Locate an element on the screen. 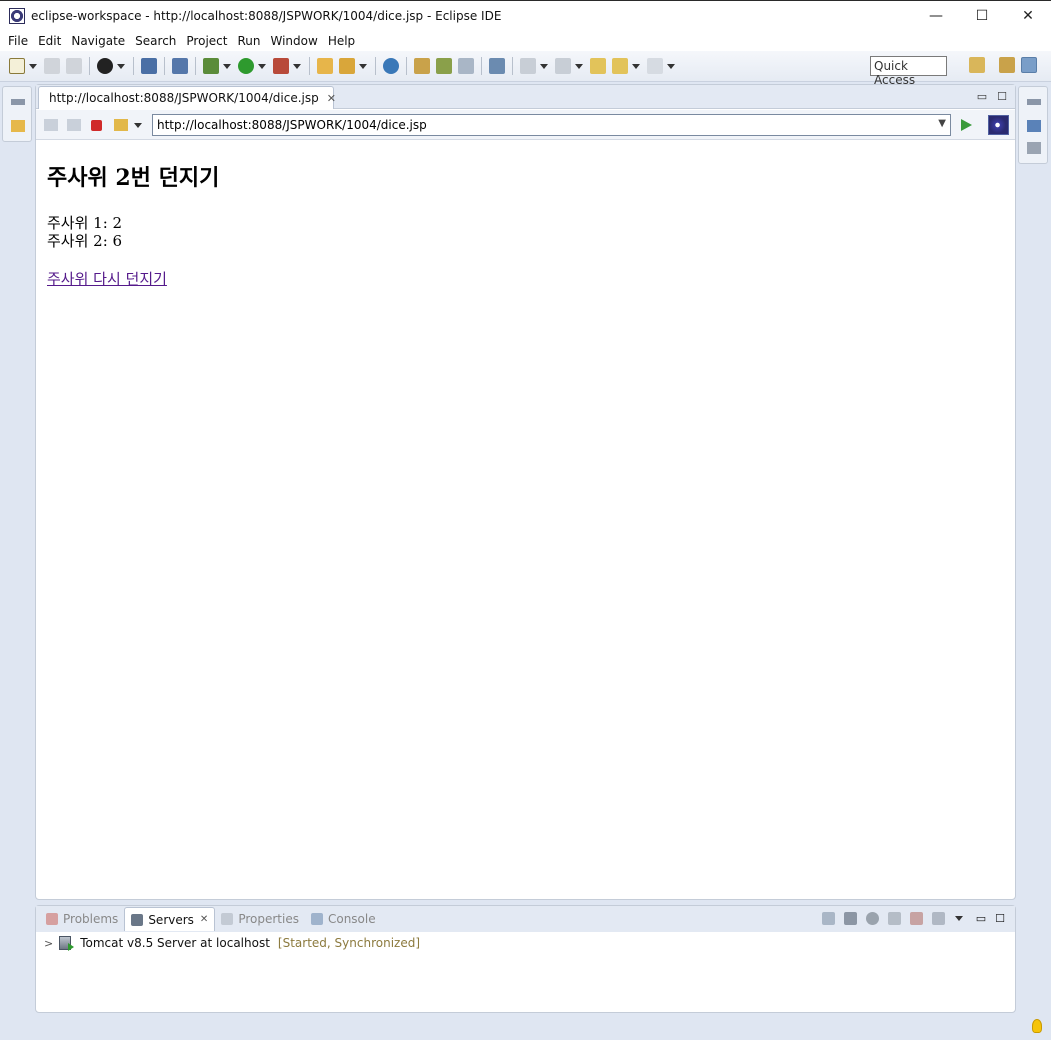  search-icon is located at coordinates (497, 66).